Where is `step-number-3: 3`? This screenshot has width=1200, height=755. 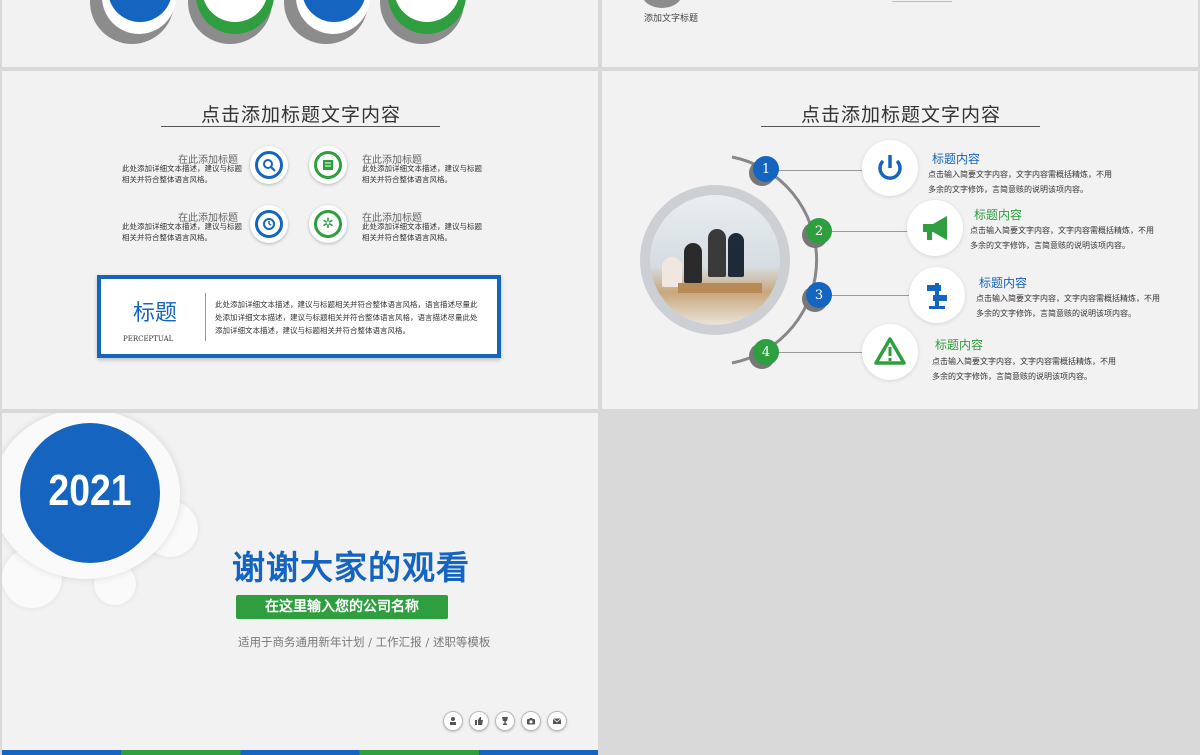 step-number-3: 3 is located at coordinates (819, 295).